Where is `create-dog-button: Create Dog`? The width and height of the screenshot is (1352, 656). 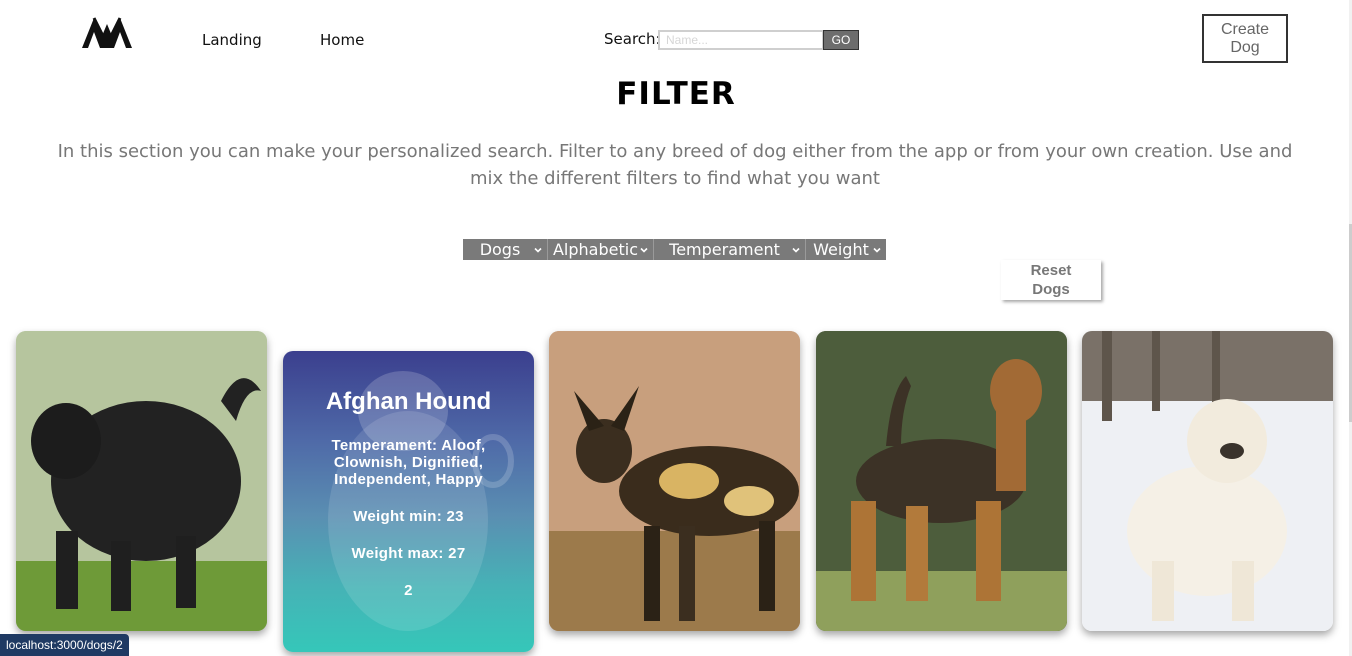
create-dog-button: Create Dog is located at coordinates (1245, 38).